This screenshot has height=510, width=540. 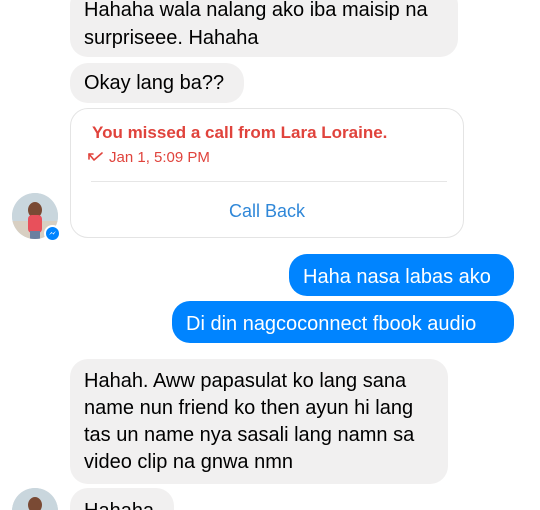 I want to click on message-line: surpriseee. Hahaha, so click(x=171, y=38).